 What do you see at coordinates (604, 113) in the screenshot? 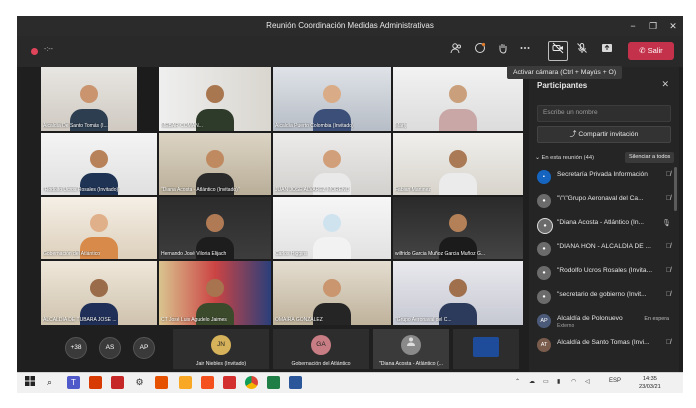
I see `participant-search-input: Escribe un nombre` at bounding box center [604, 113].